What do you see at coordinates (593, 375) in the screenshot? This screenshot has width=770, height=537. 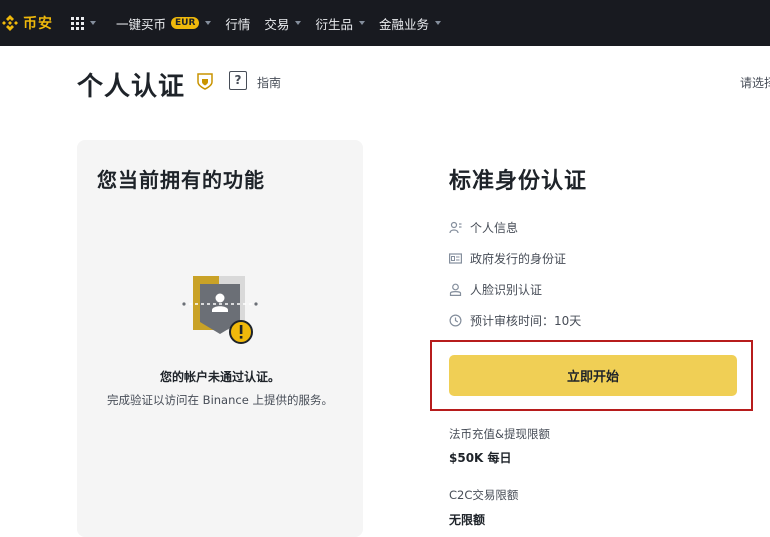 I see `start-verification-button: 立即开始` at bounding box center [593, 375].